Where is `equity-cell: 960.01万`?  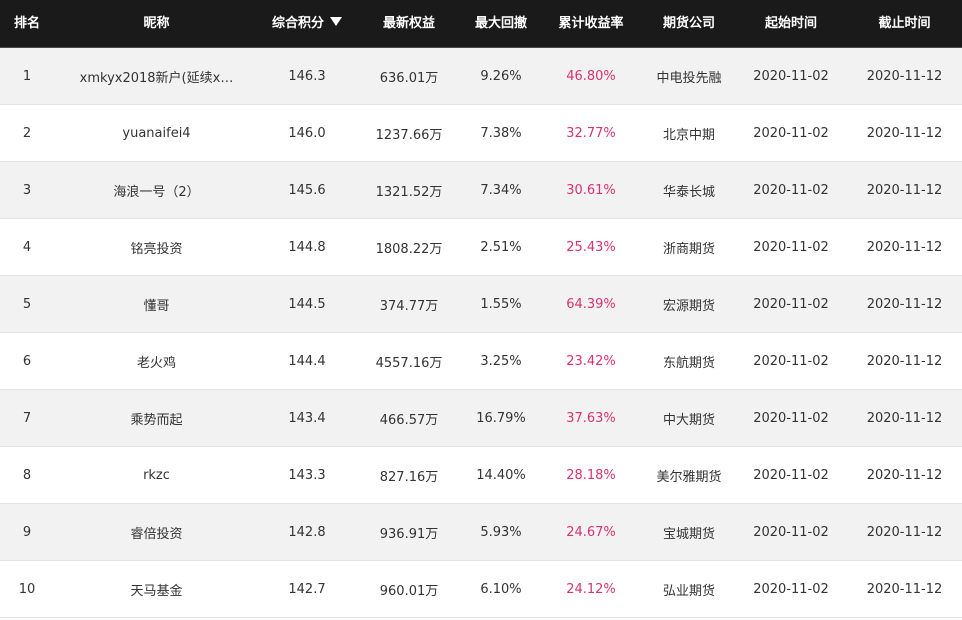 equity-cell: 960.01万 is located at coordinates (409, 591).